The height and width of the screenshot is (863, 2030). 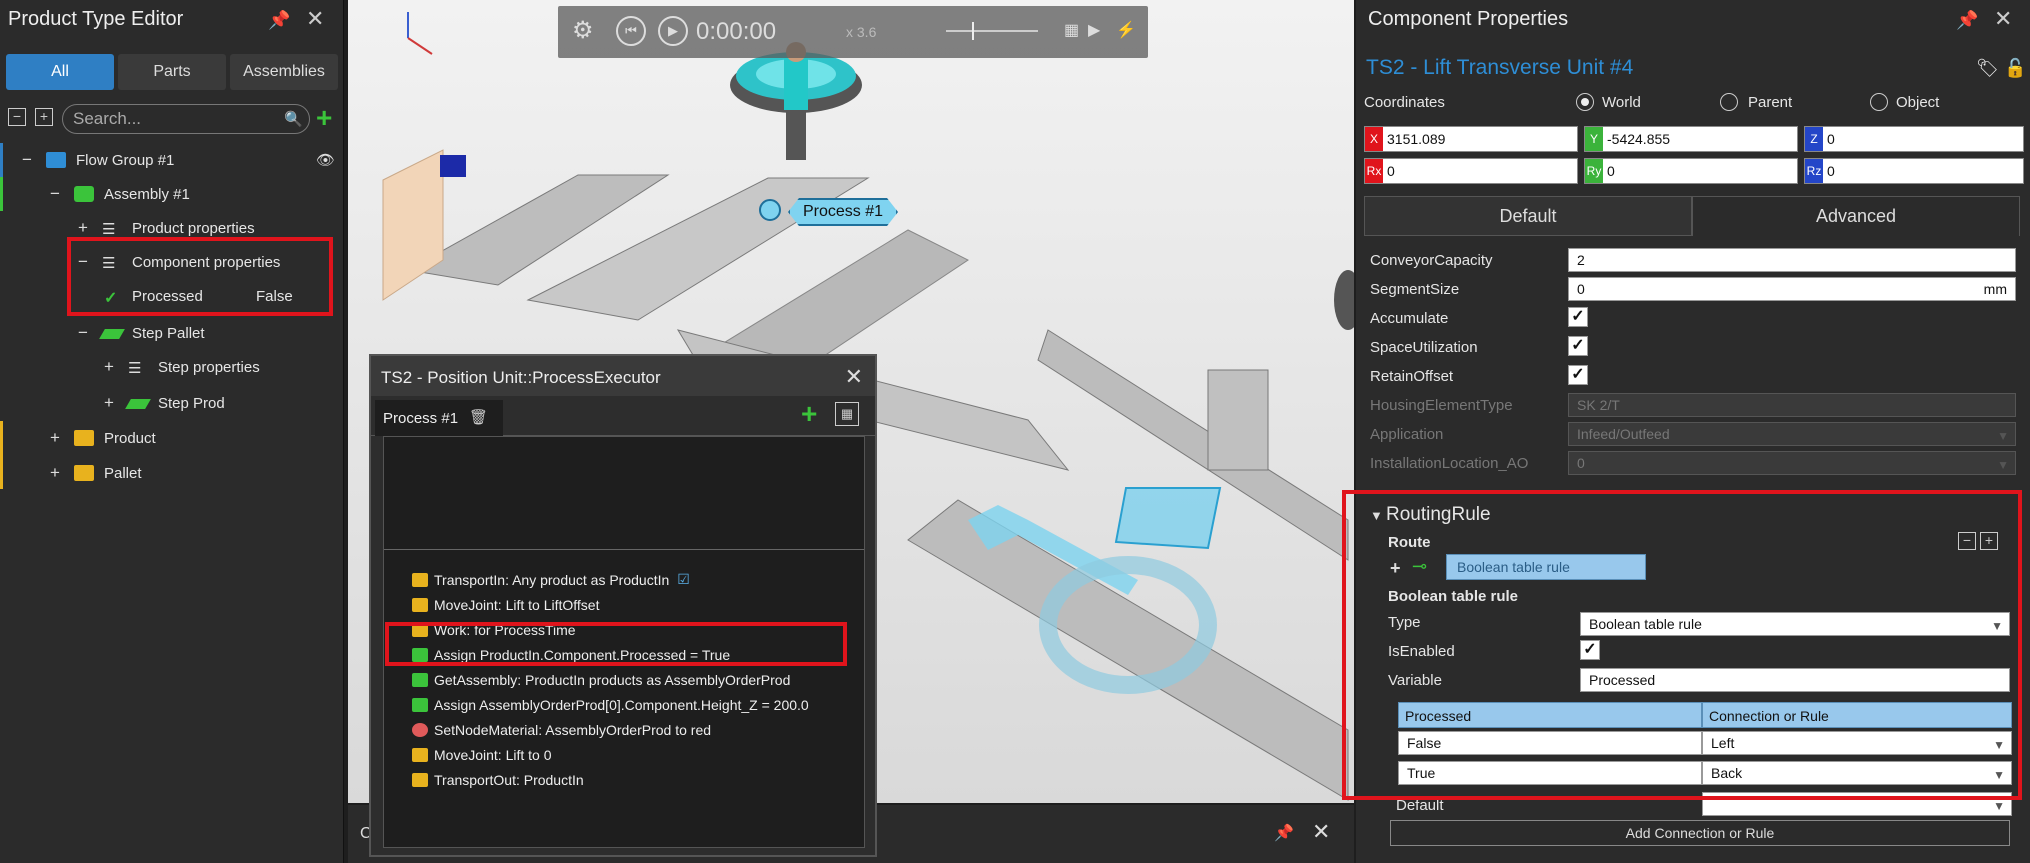 I want to click on tab-default: Default, so click(x=1528, y=216).